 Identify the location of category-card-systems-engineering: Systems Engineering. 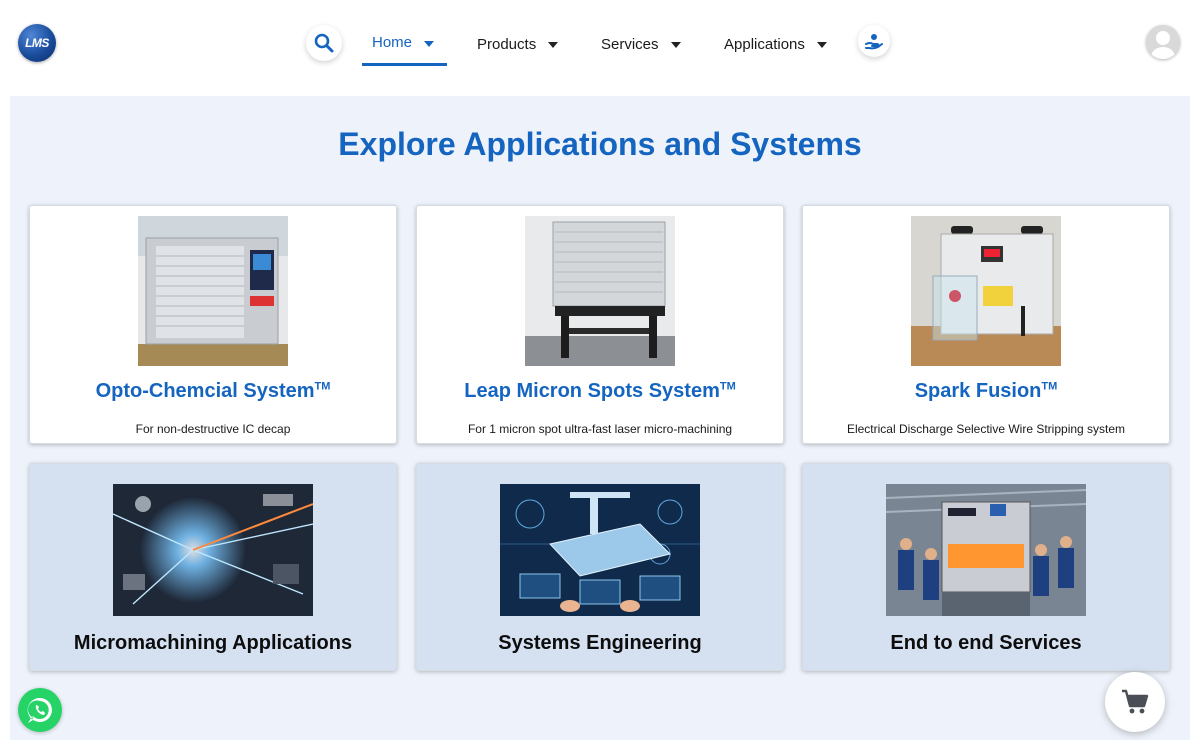
(600, 567).